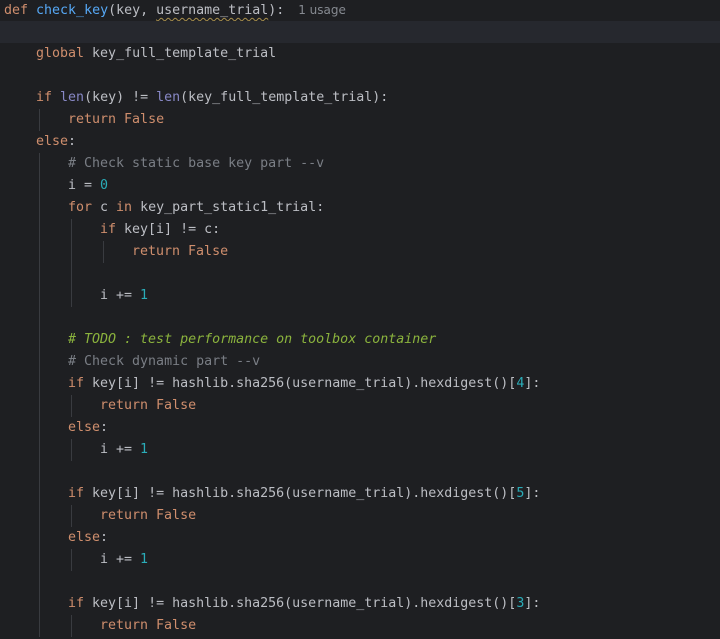 This screenshot has height=639, width=720. What do you see at coordinates (360, 362) in the screenshot?
I see `code-line: # Check dynamic part --v` at bounding box center [360, 362].